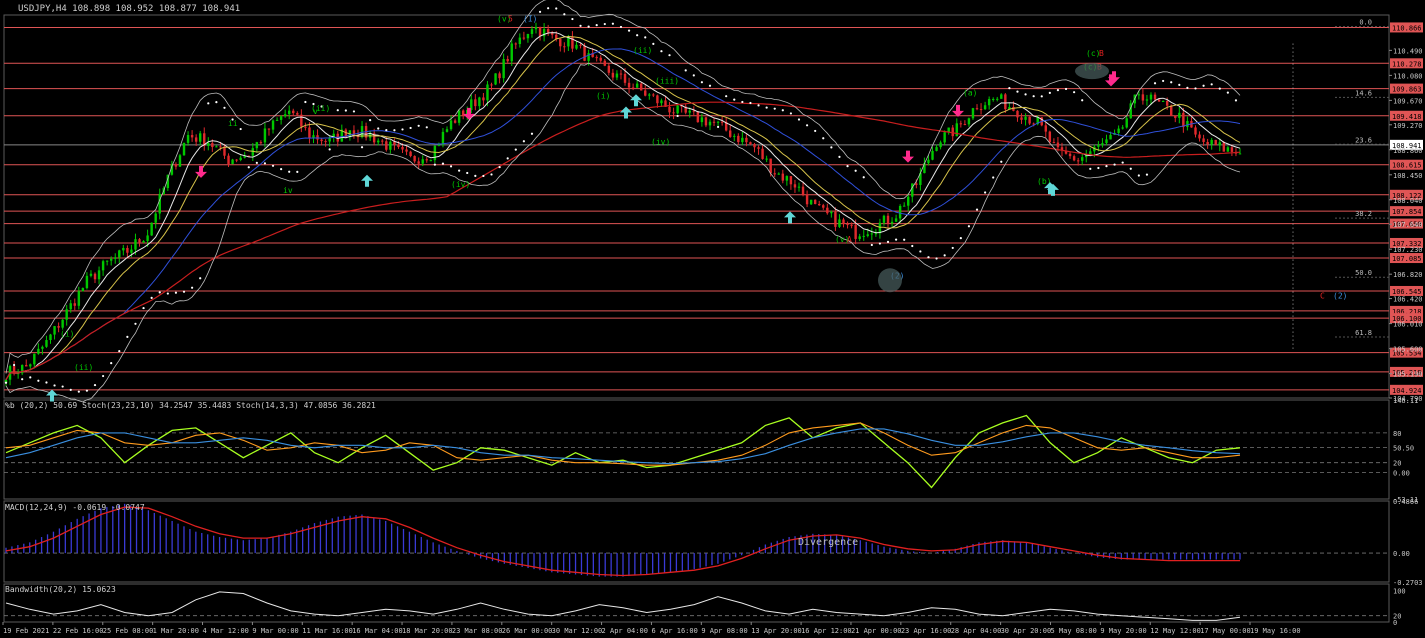 The width and height of the screenshot is (1425, 638). Describe the element at coordinates (1408, 126) in the screenshot. I see `price-axis-tick-label: 109.270` at that location.